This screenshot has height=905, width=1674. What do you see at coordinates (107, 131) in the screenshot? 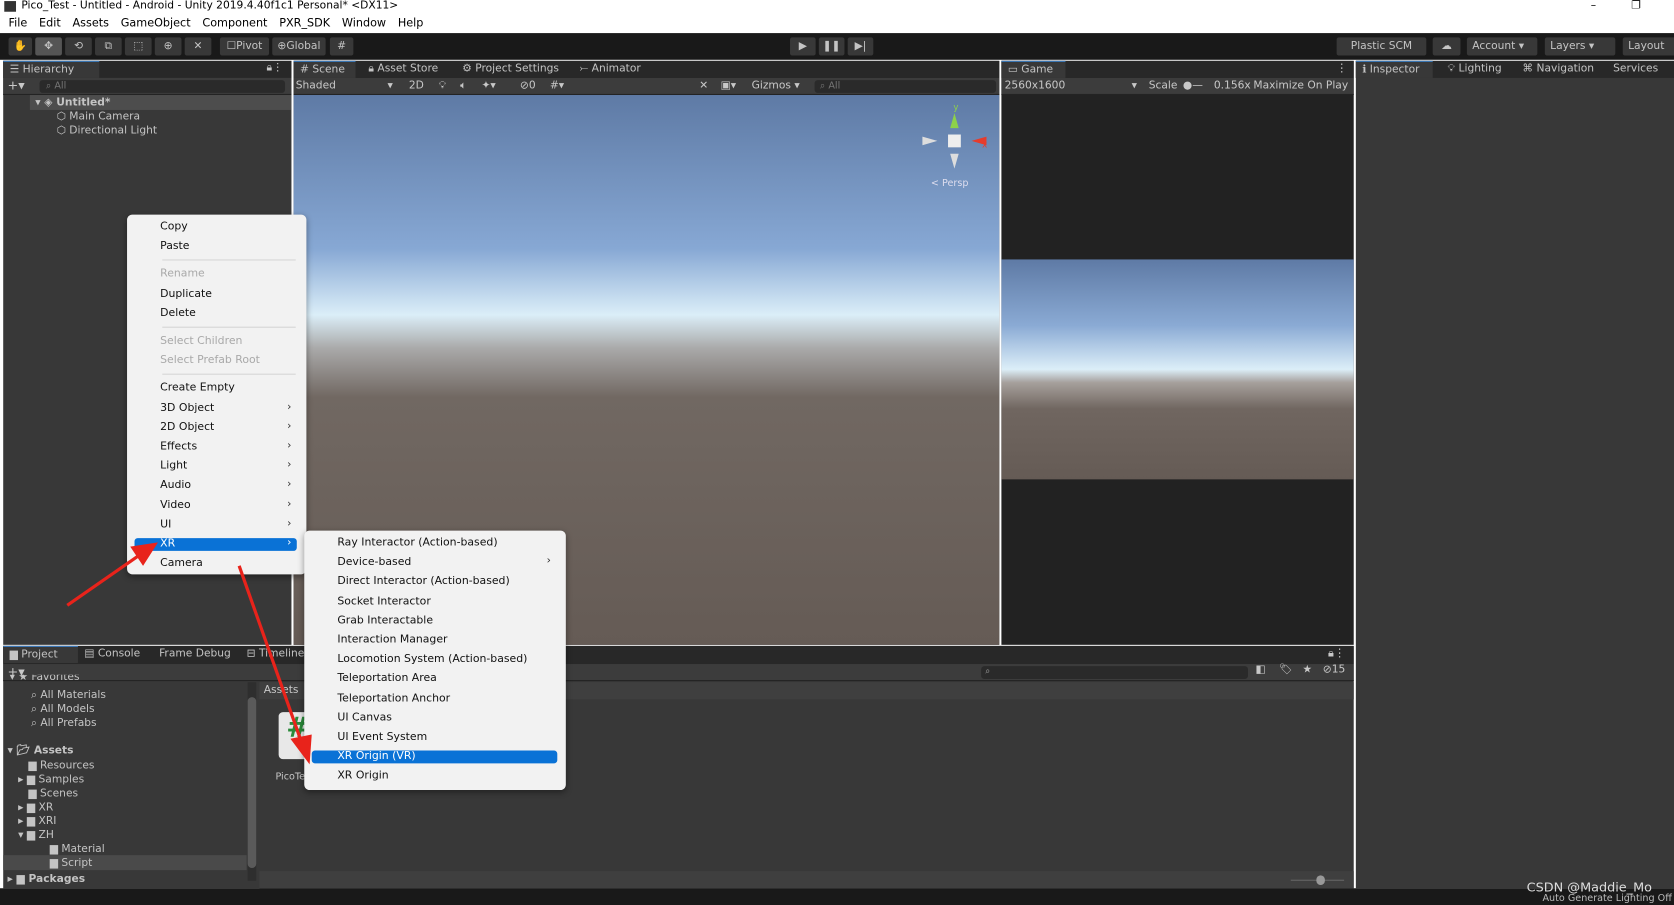
I see `hierarchy-item: ⬡ Directional Light` at bounding box center [107, 131].